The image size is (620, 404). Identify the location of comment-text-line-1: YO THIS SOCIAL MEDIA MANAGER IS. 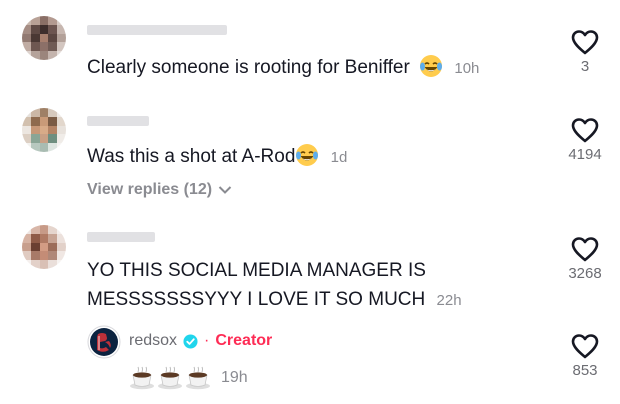
(256, 271).